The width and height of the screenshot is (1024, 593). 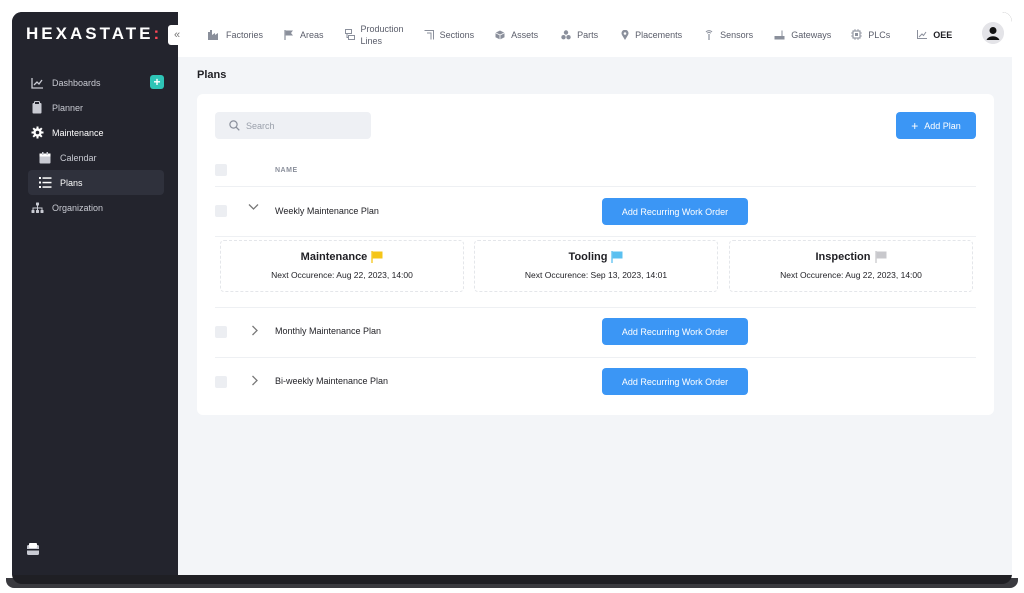 I want to click on clipboard-icon, so click(x=37, y=108).